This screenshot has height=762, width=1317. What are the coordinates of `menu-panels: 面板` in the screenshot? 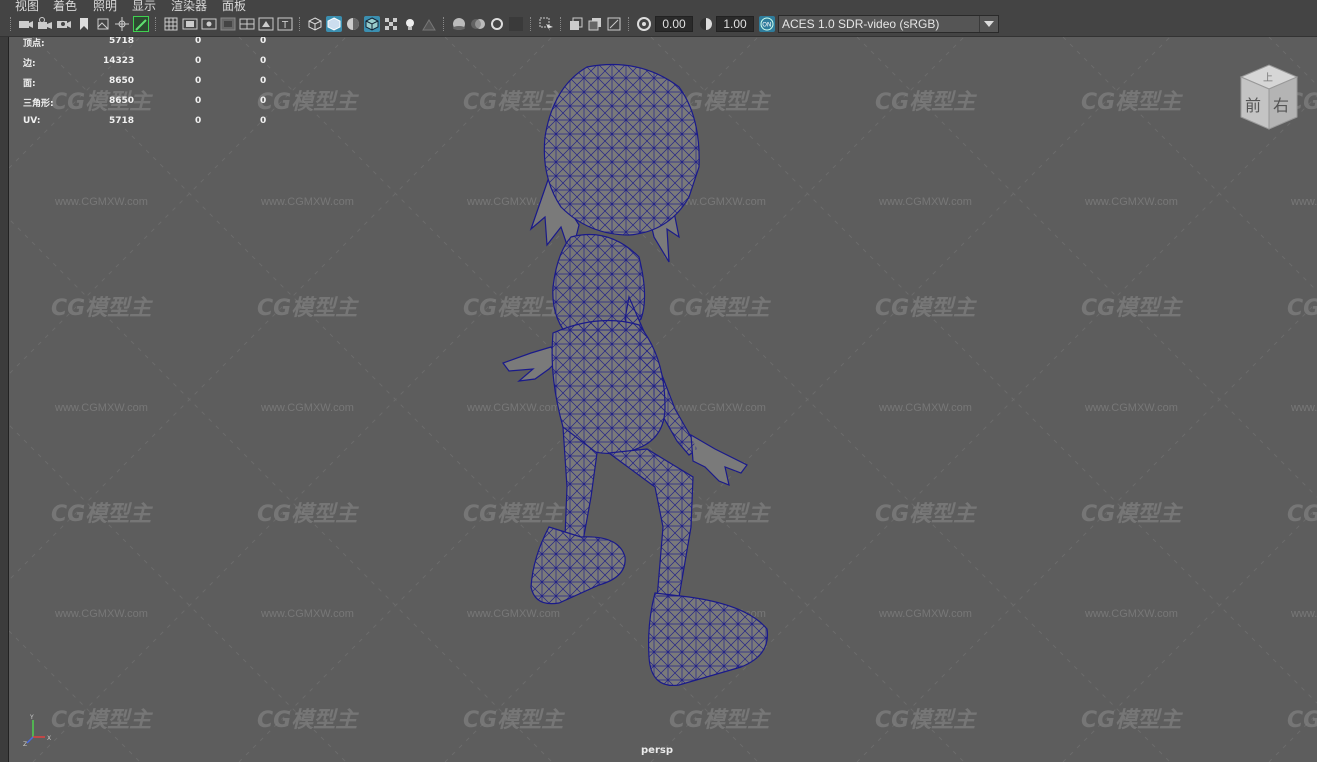 It's located at (234, 6).